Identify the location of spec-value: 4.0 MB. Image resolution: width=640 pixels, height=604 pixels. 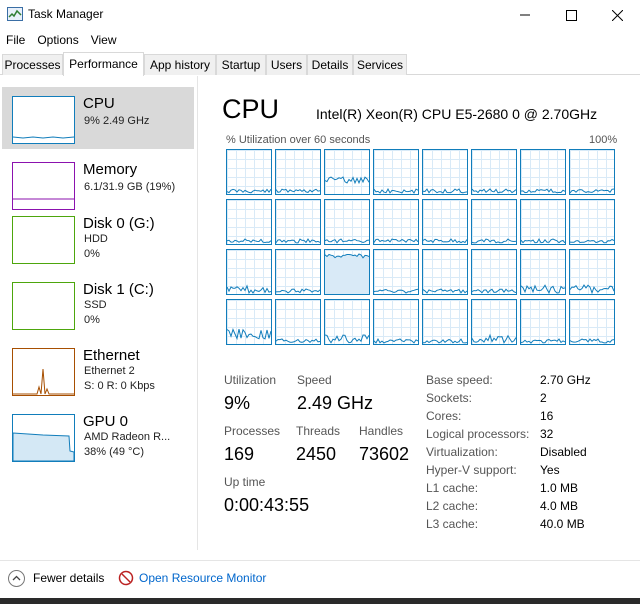
(559, 506).